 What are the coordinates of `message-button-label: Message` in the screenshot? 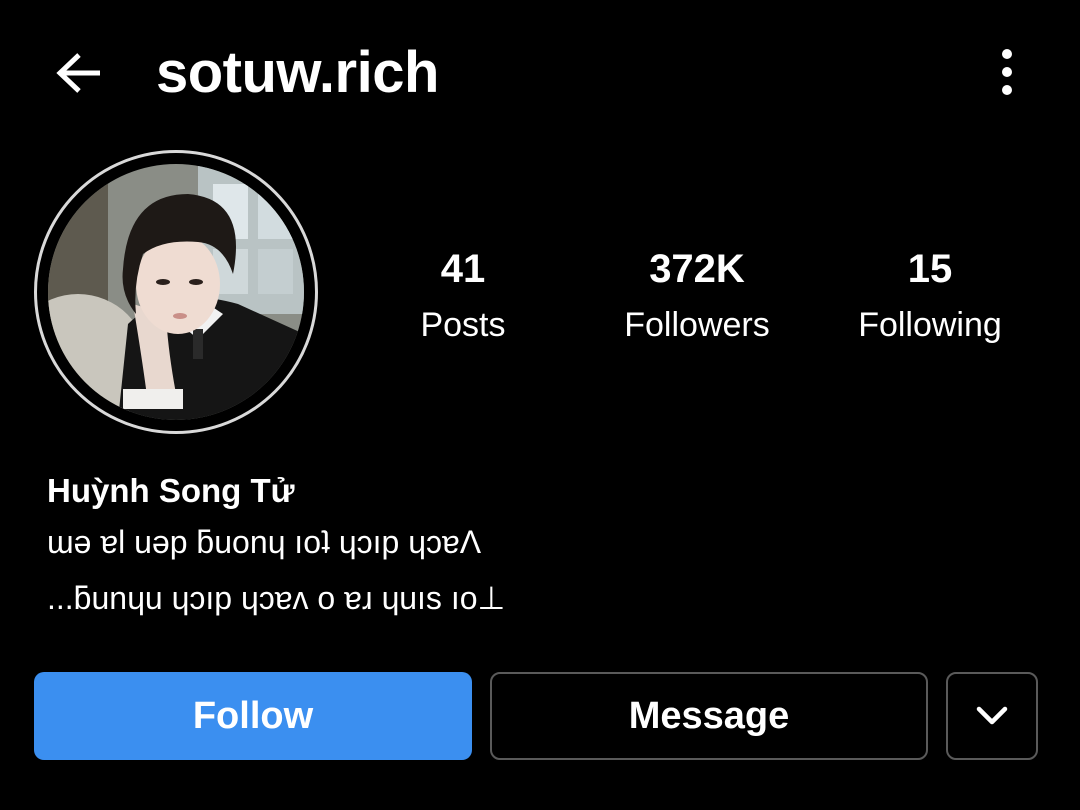 It's located at (709, 715).